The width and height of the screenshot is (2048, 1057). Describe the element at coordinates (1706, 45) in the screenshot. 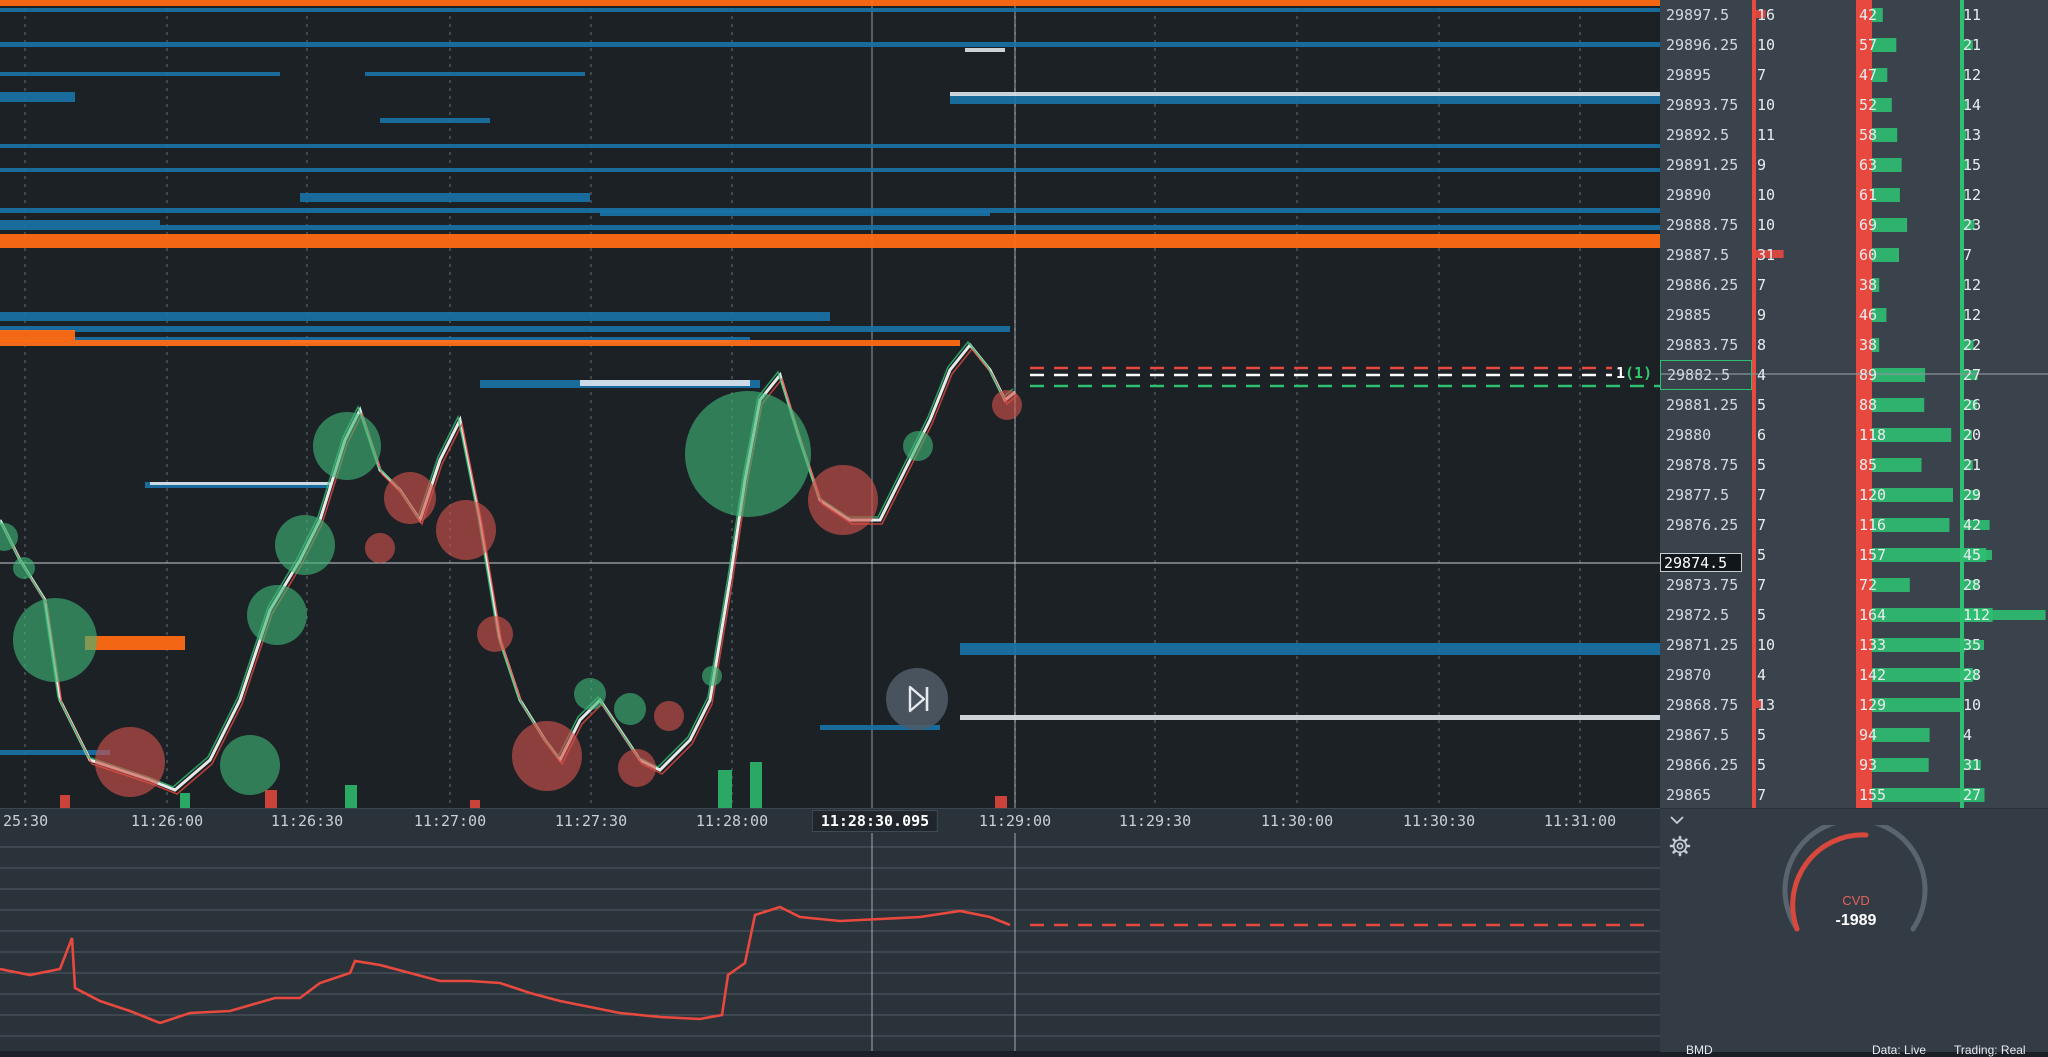

I see `ladder-price: 29896.25` at that location.